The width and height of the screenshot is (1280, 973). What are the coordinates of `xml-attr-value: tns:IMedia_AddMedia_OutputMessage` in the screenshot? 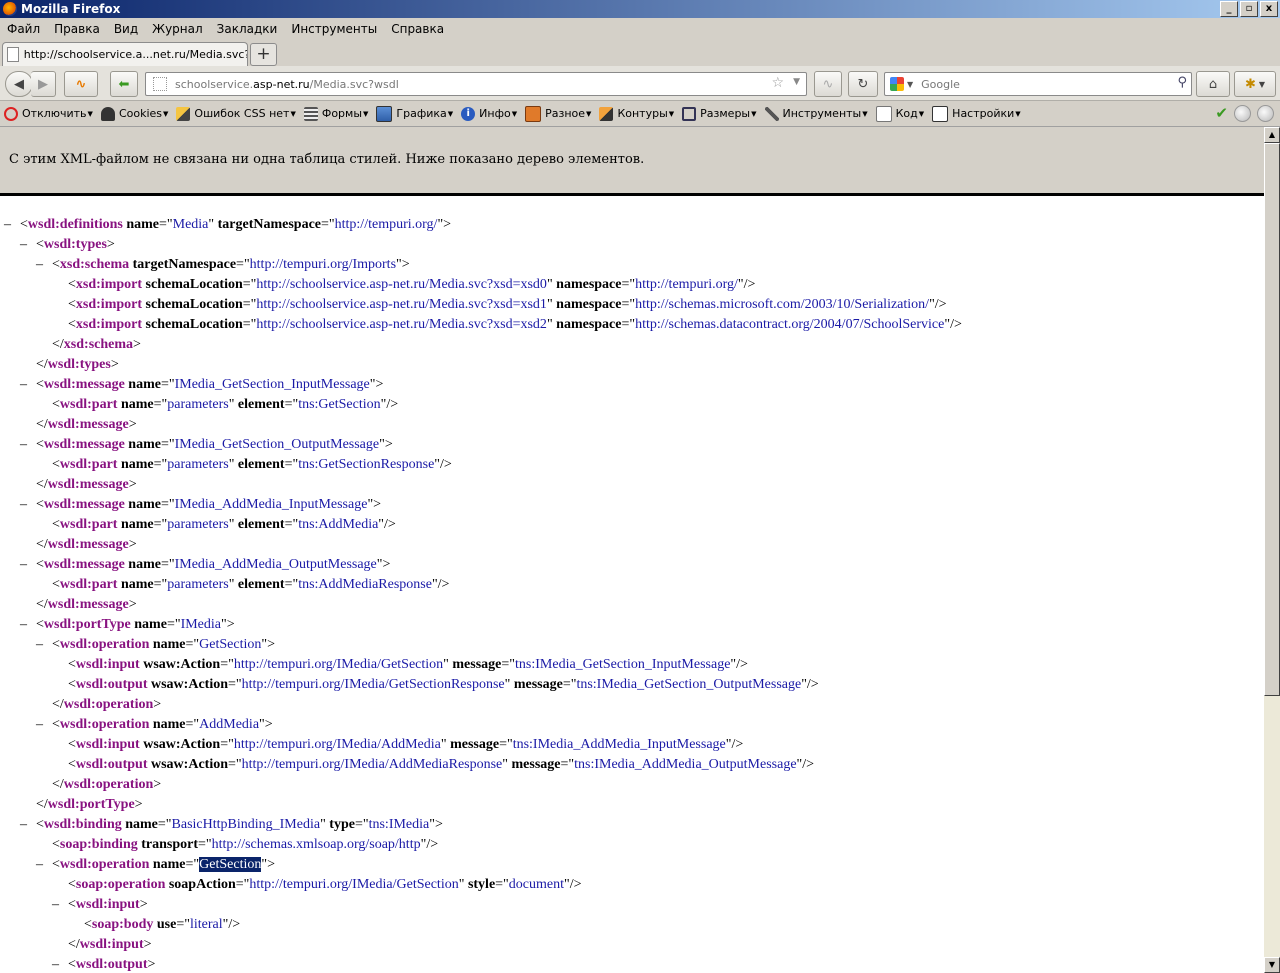 It's located at (685, 764).